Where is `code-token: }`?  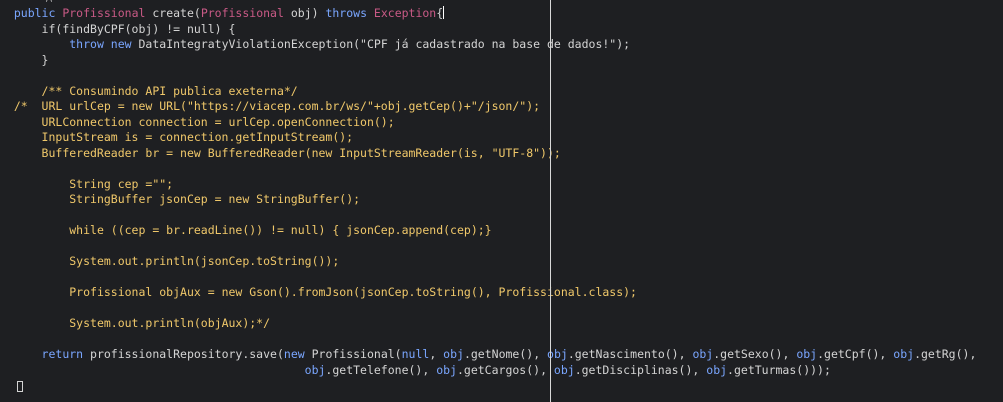
code-token: } is located at coordinates (45, 59).